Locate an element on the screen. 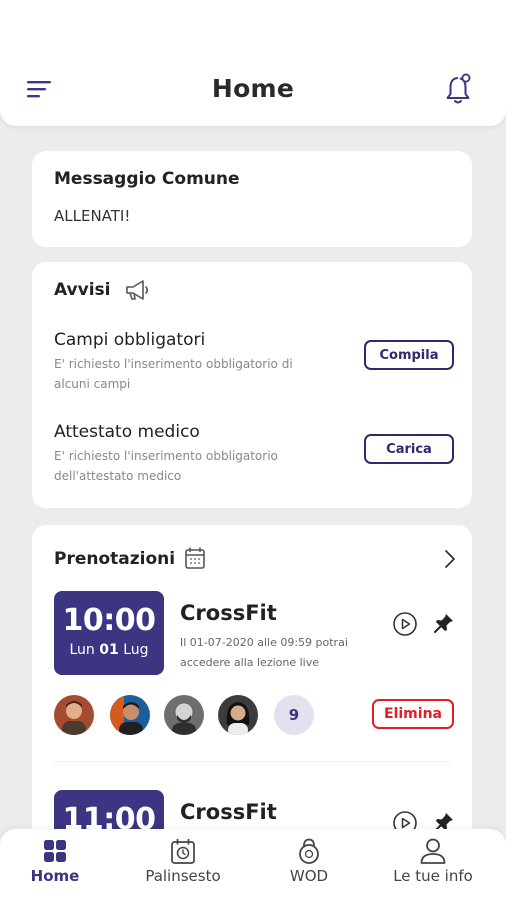  fill-in-button: Compila is located at coordinates (409, 355).